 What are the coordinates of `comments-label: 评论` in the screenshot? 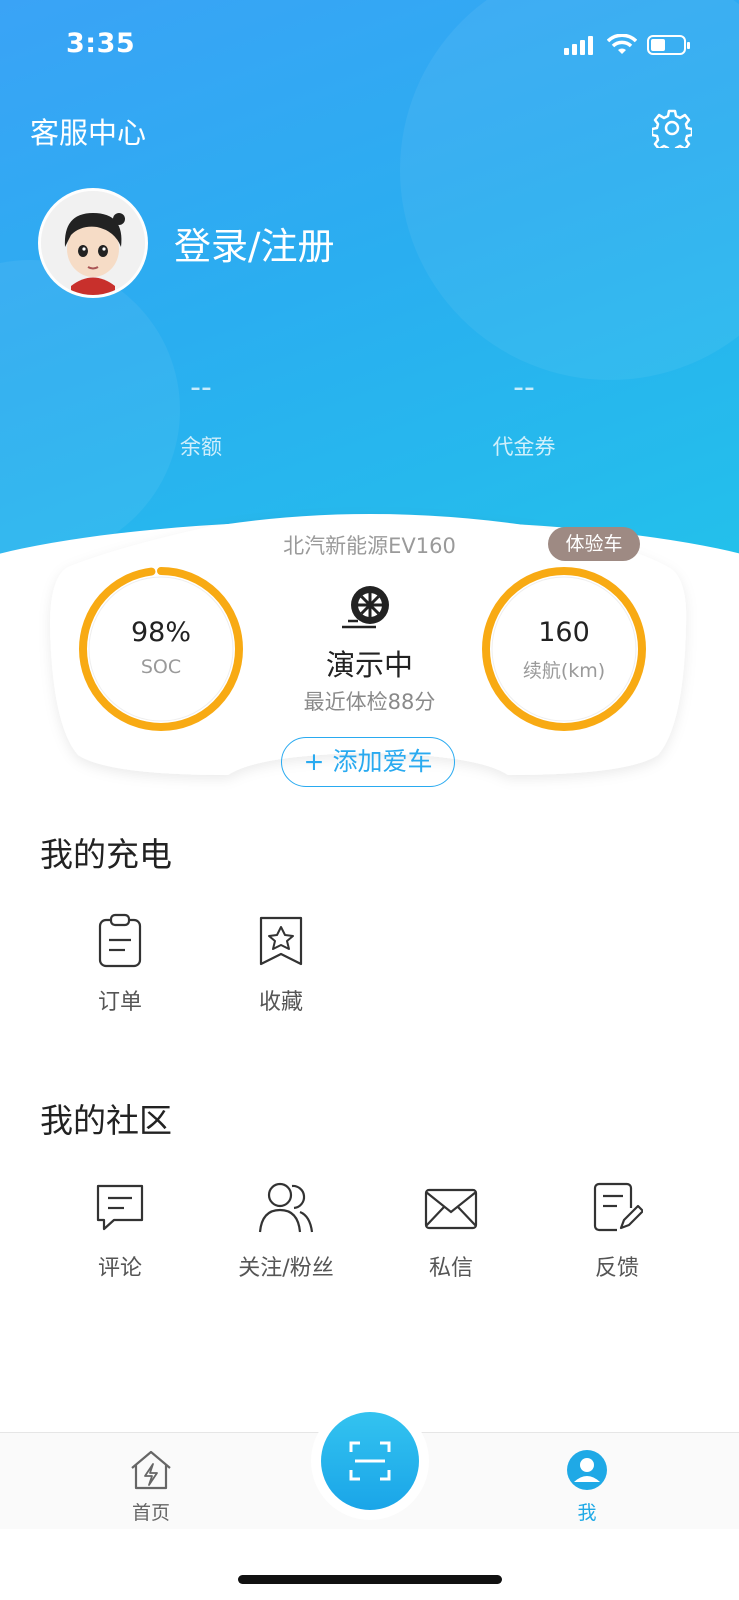 It's located at (119, 1268).